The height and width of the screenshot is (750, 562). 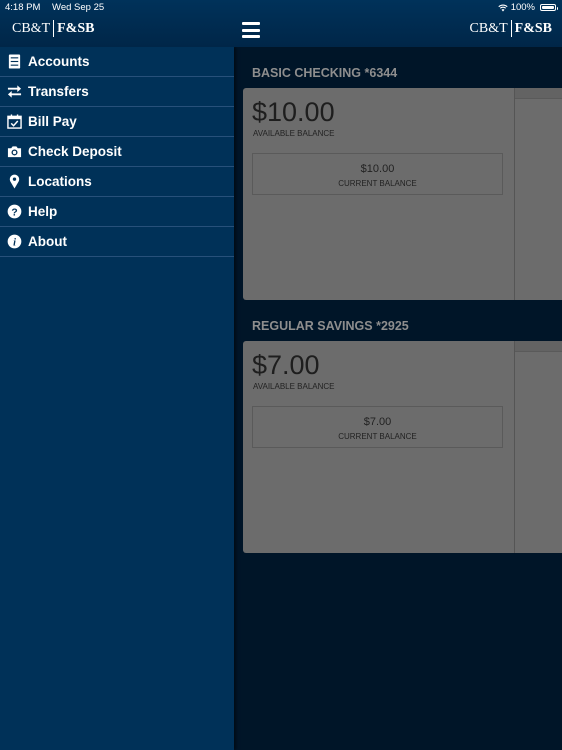 What do you see at coordinates (293, 112) in the screenshot?
I see `available-balance-value: $10.00` at bounding box center [293, 112].